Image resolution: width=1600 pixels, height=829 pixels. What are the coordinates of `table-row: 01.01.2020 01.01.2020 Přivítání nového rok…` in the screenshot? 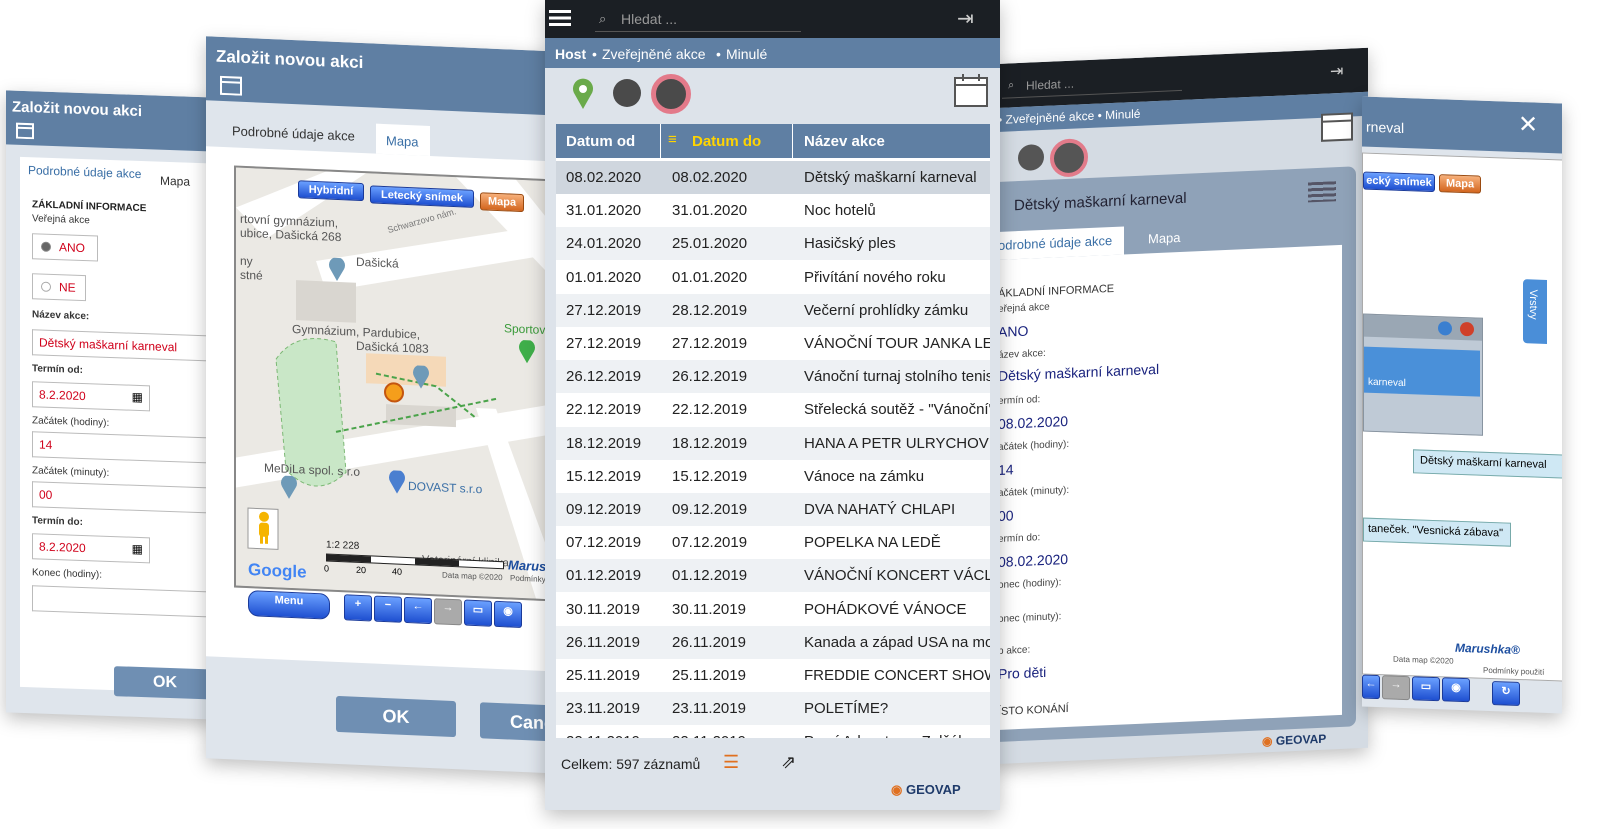 It's located at (773, 277).